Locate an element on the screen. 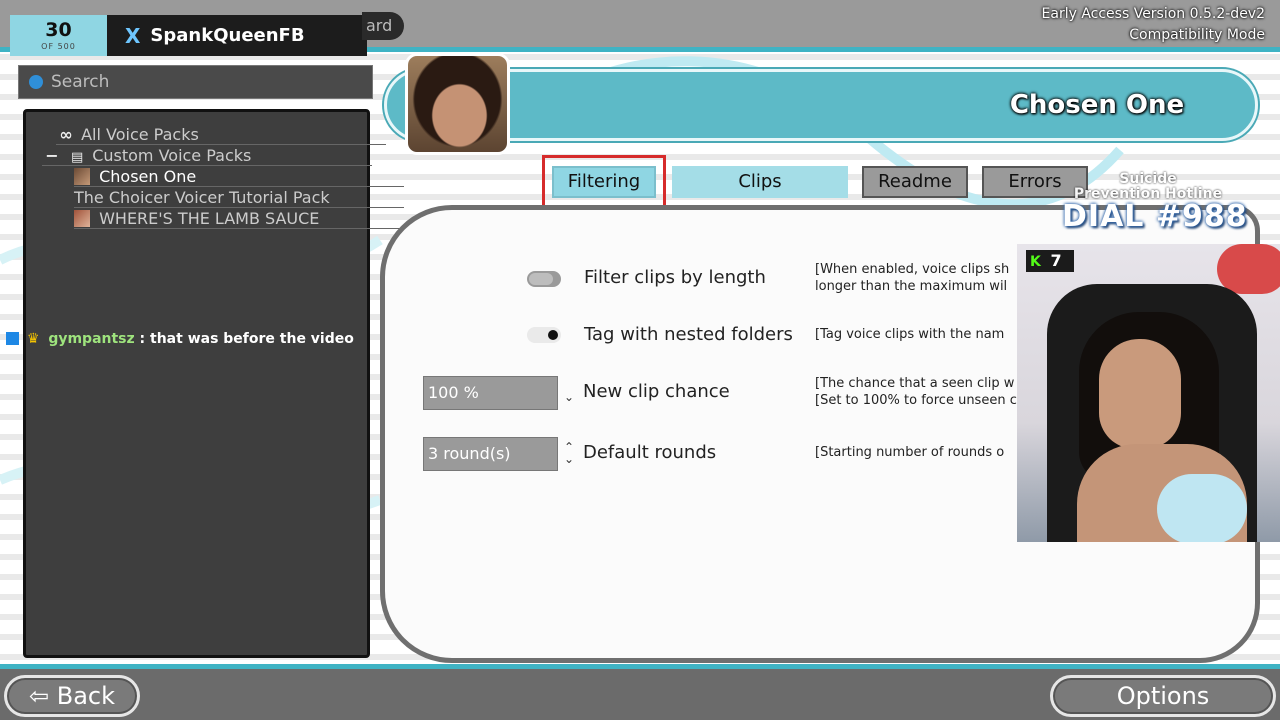 The width and height of the screenshot is (1280, 720). blue-plush-toy is located at coordinates (1202, 508).